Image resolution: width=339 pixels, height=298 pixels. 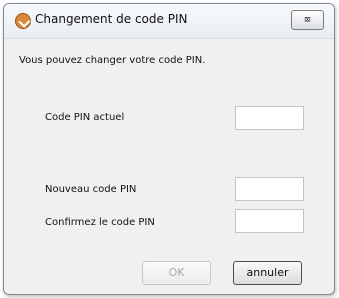 I want to click on new-pin-field, so click(x=269, y=189).